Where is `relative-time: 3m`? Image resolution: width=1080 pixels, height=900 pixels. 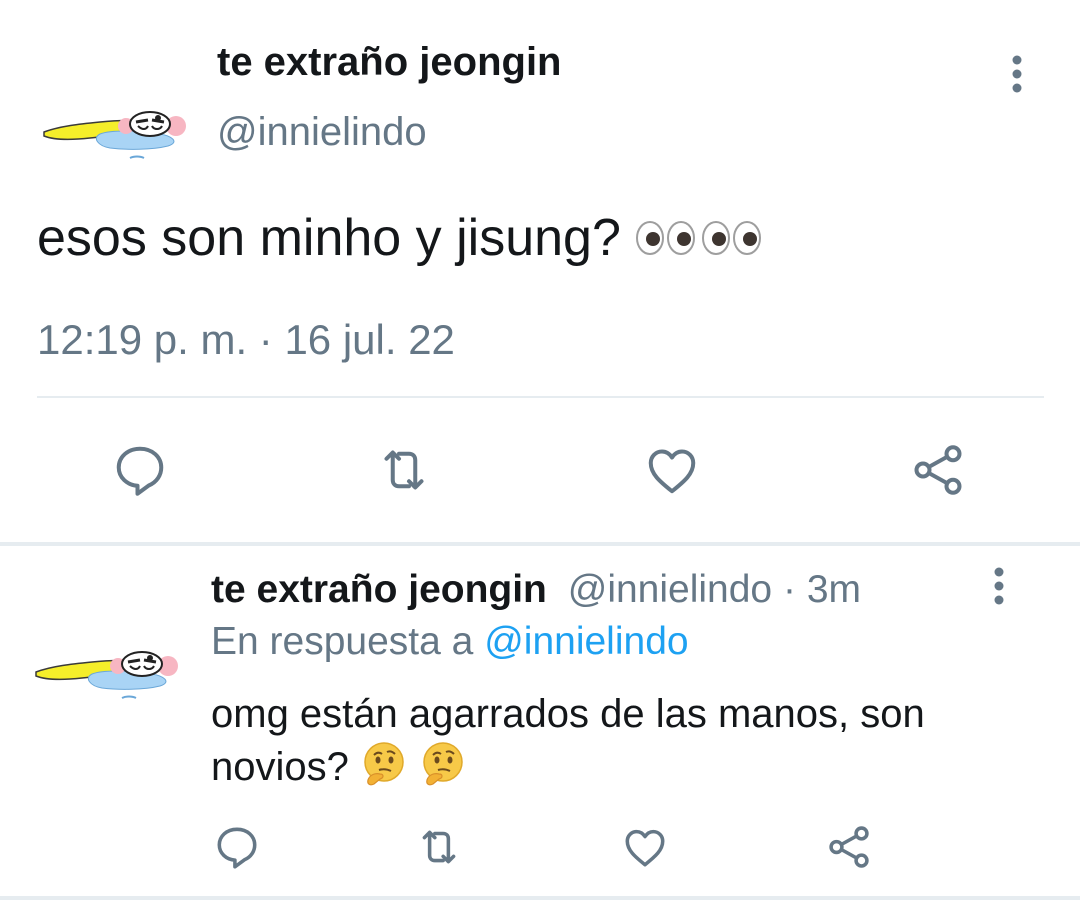
relative-time: 3m is located at coordinates (834, 589).